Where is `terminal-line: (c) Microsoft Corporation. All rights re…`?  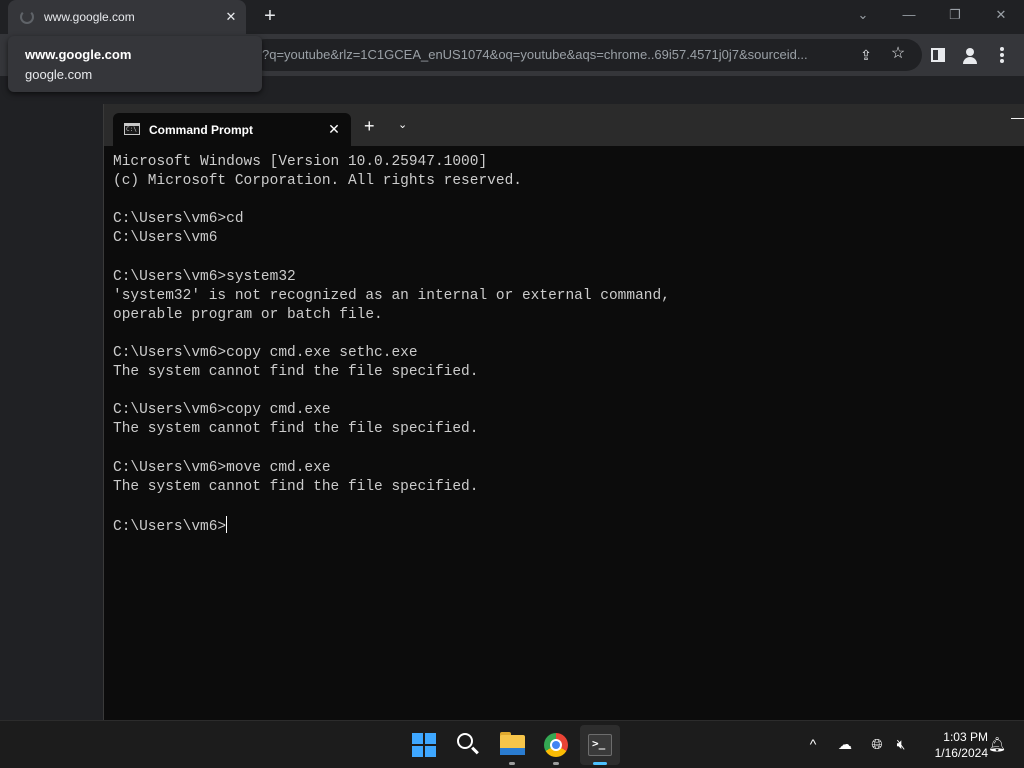
terminal-line: (c) Microsoft Corporation. All rights re… is located at coordinates (317, 181).